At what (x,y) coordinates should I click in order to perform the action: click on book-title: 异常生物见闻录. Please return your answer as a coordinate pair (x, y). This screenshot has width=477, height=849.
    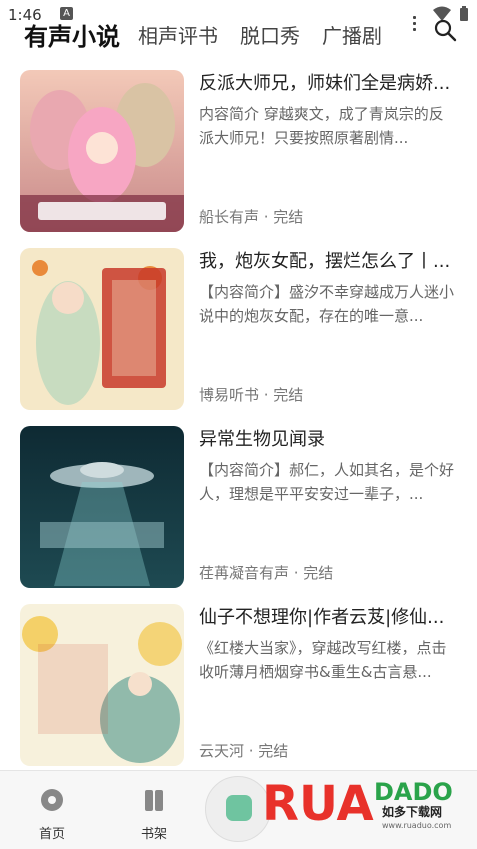
    Looking at the image, I should click on (262, 439).